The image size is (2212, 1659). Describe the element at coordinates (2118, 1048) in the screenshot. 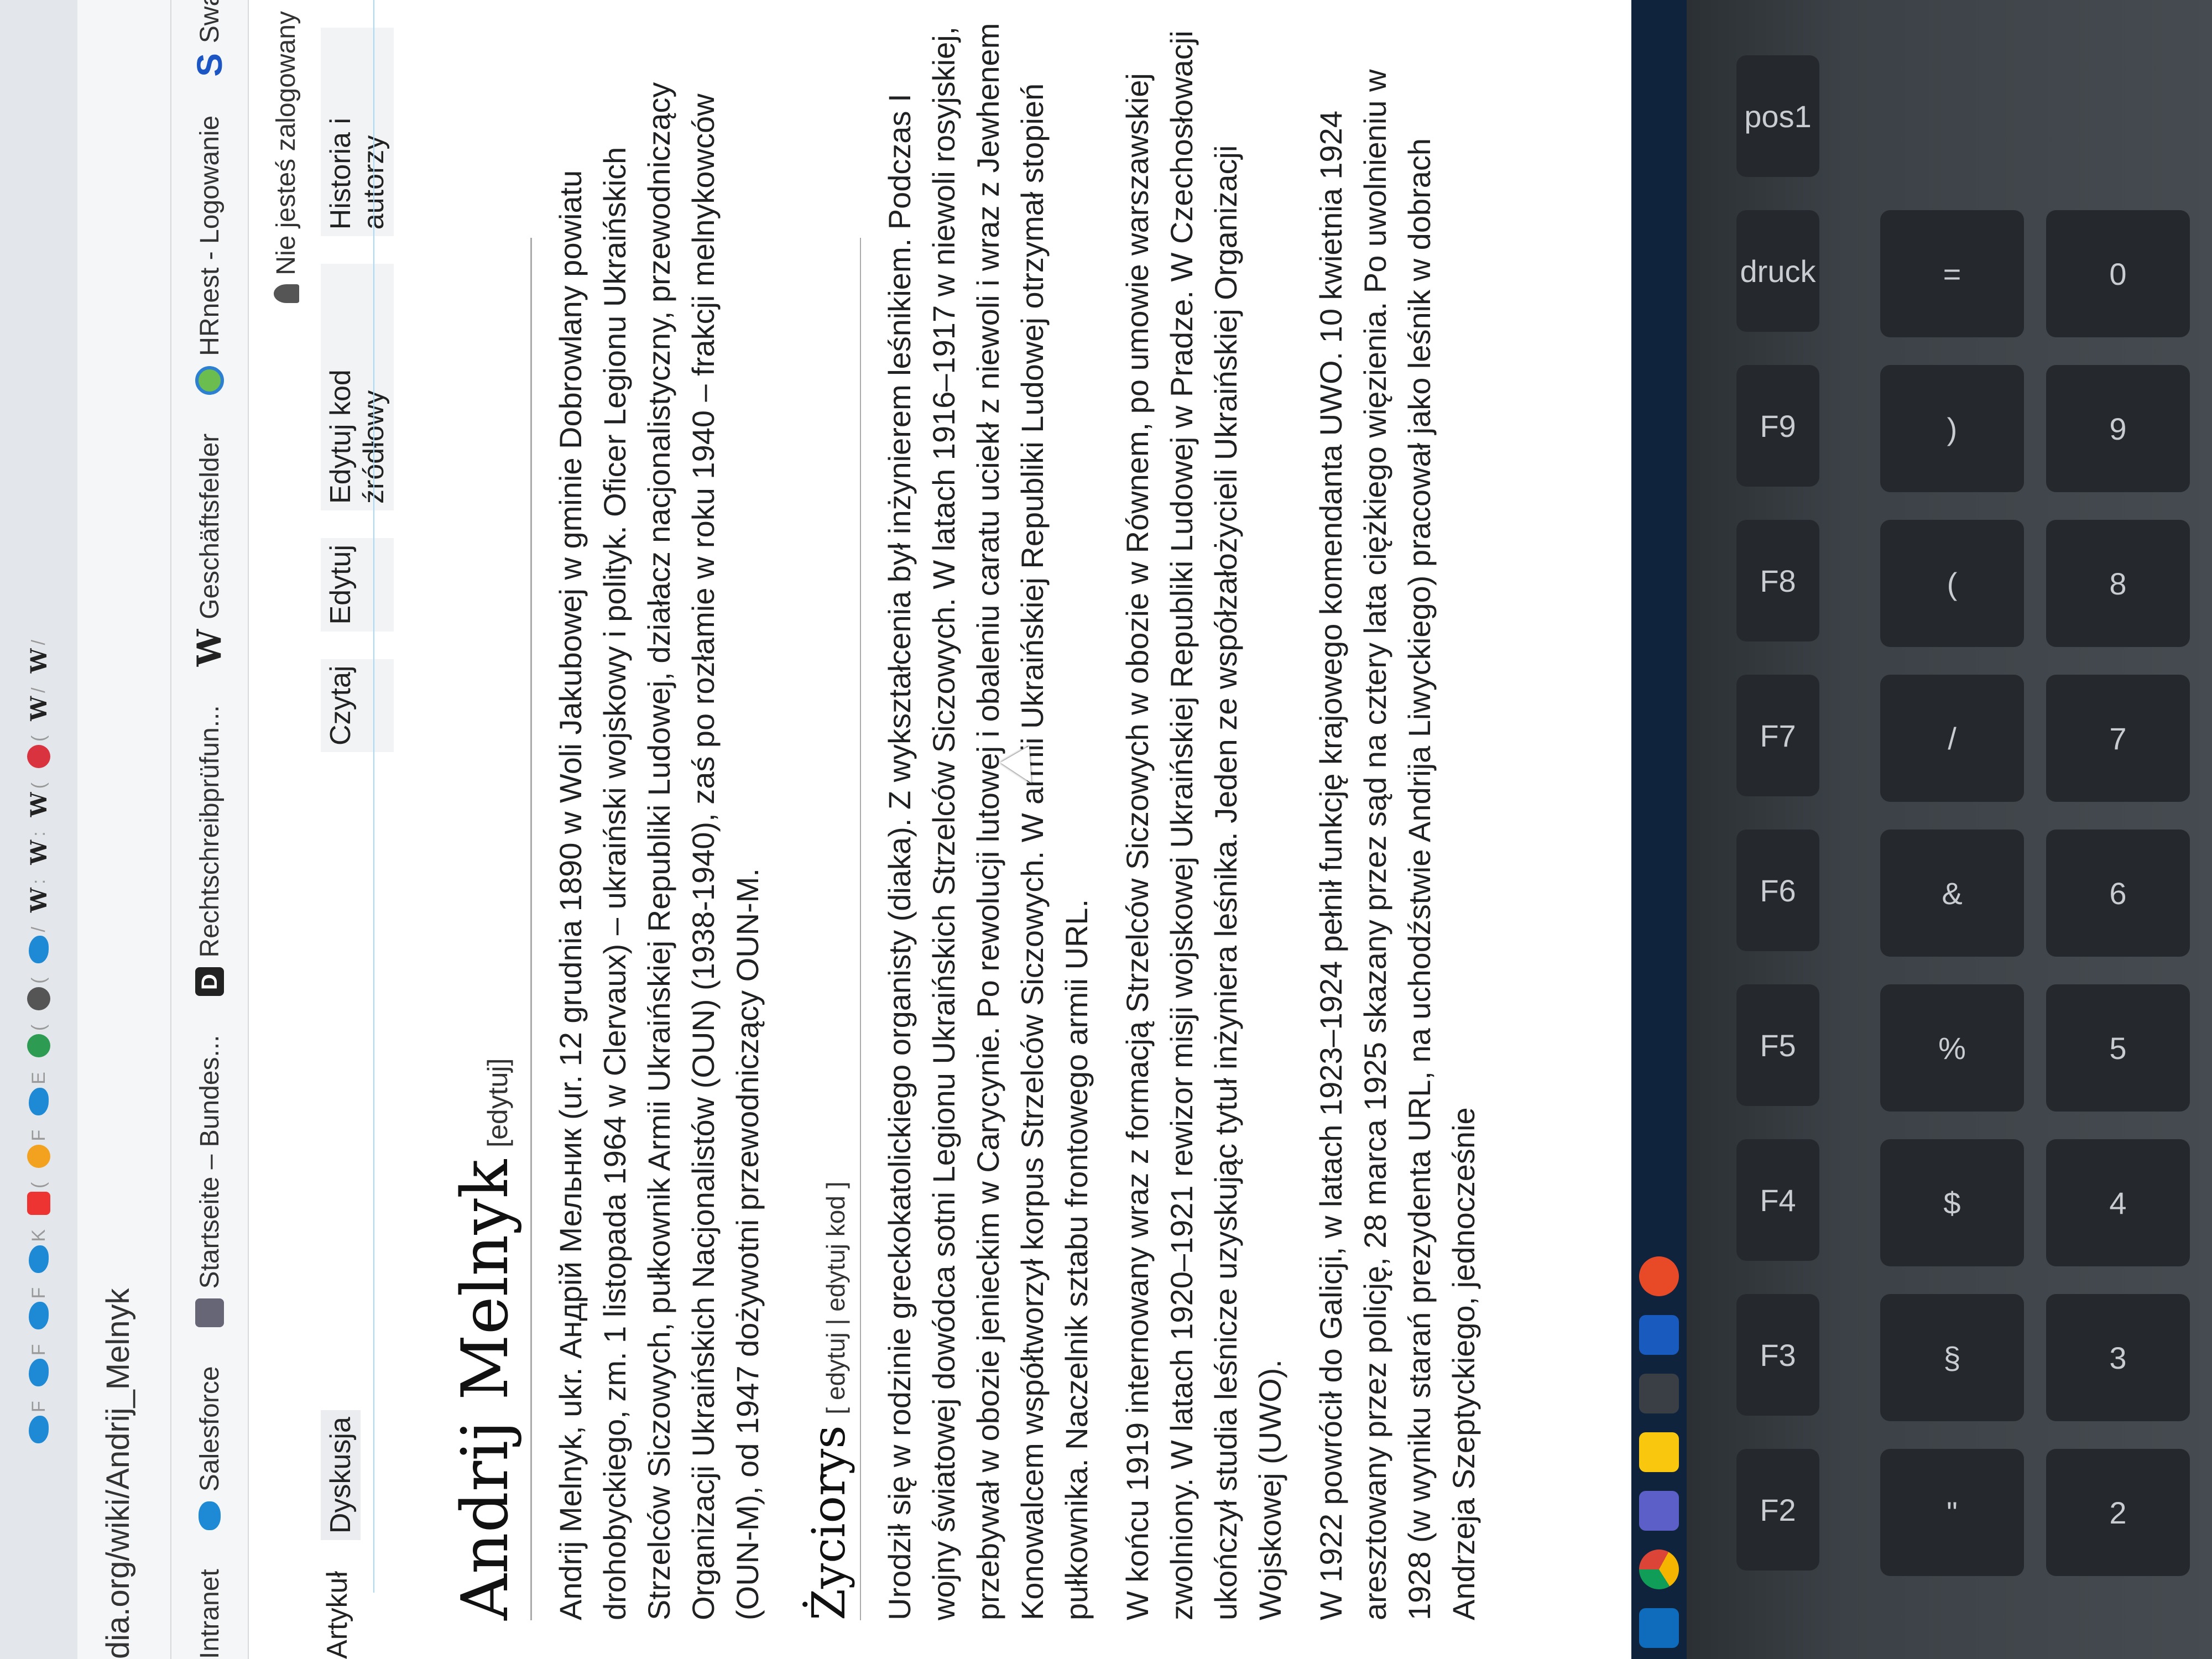

I see `key-5: 5` at that location.